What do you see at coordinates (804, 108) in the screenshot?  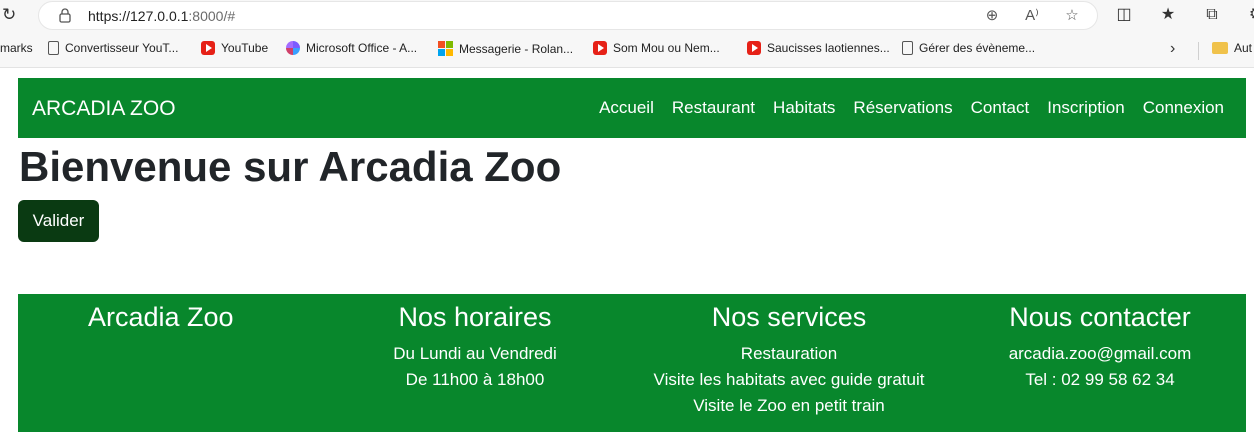 I see `nav-link-habitats: Habitats` at bounding box center [804, 108].